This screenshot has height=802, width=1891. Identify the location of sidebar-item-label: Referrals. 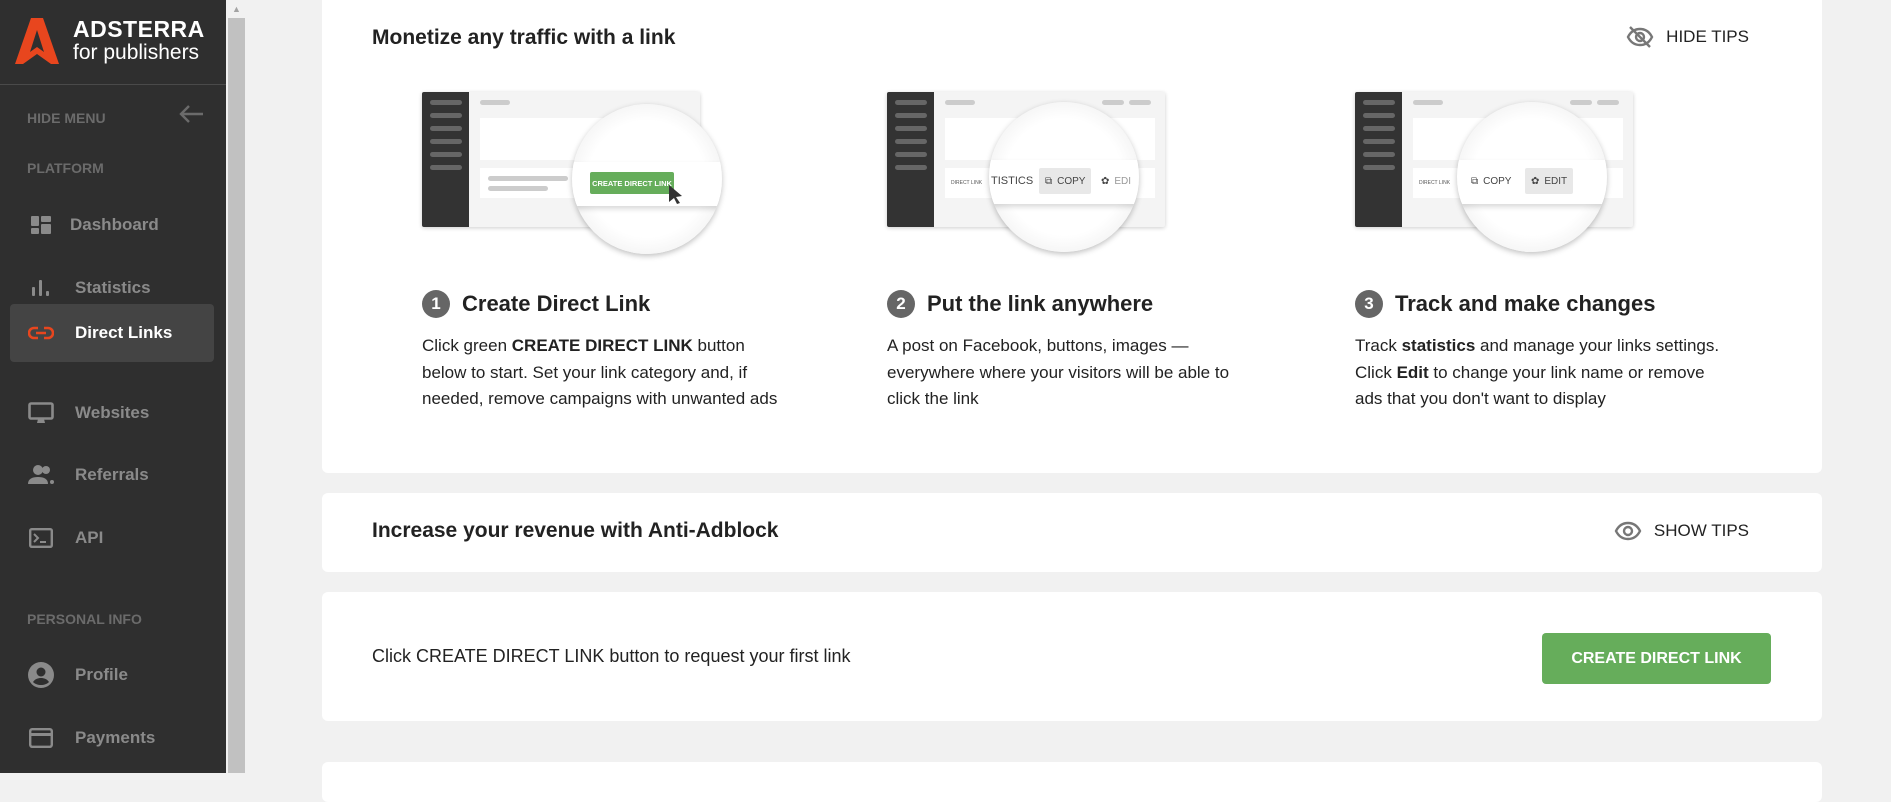
(112, 474).